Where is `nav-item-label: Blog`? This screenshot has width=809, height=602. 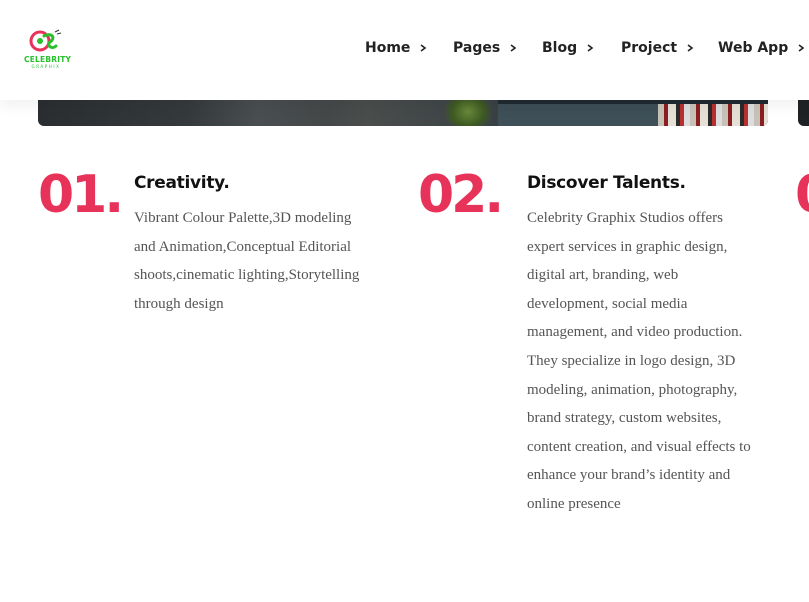
nav-item-label: Blog is located at coordinates (560, 48).